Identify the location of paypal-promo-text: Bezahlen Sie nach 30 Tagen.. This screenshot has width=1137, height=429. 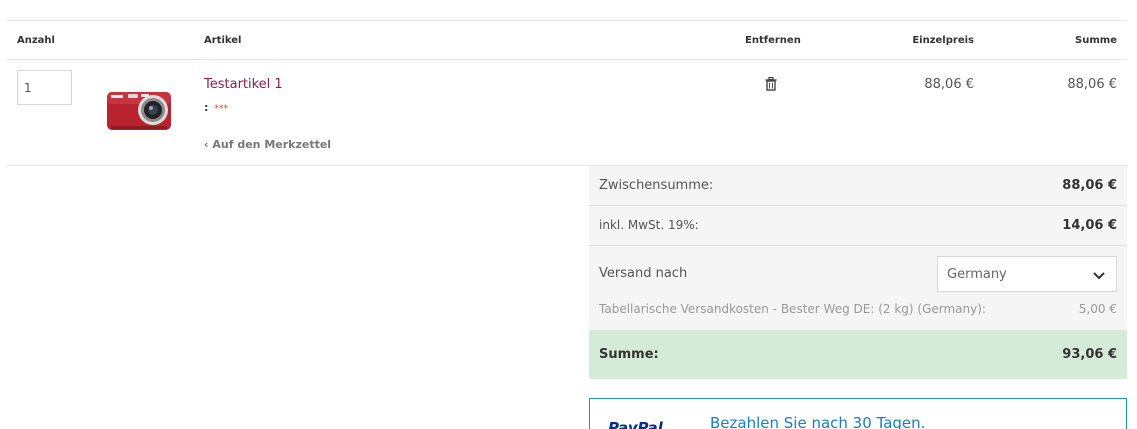
(818, 421).